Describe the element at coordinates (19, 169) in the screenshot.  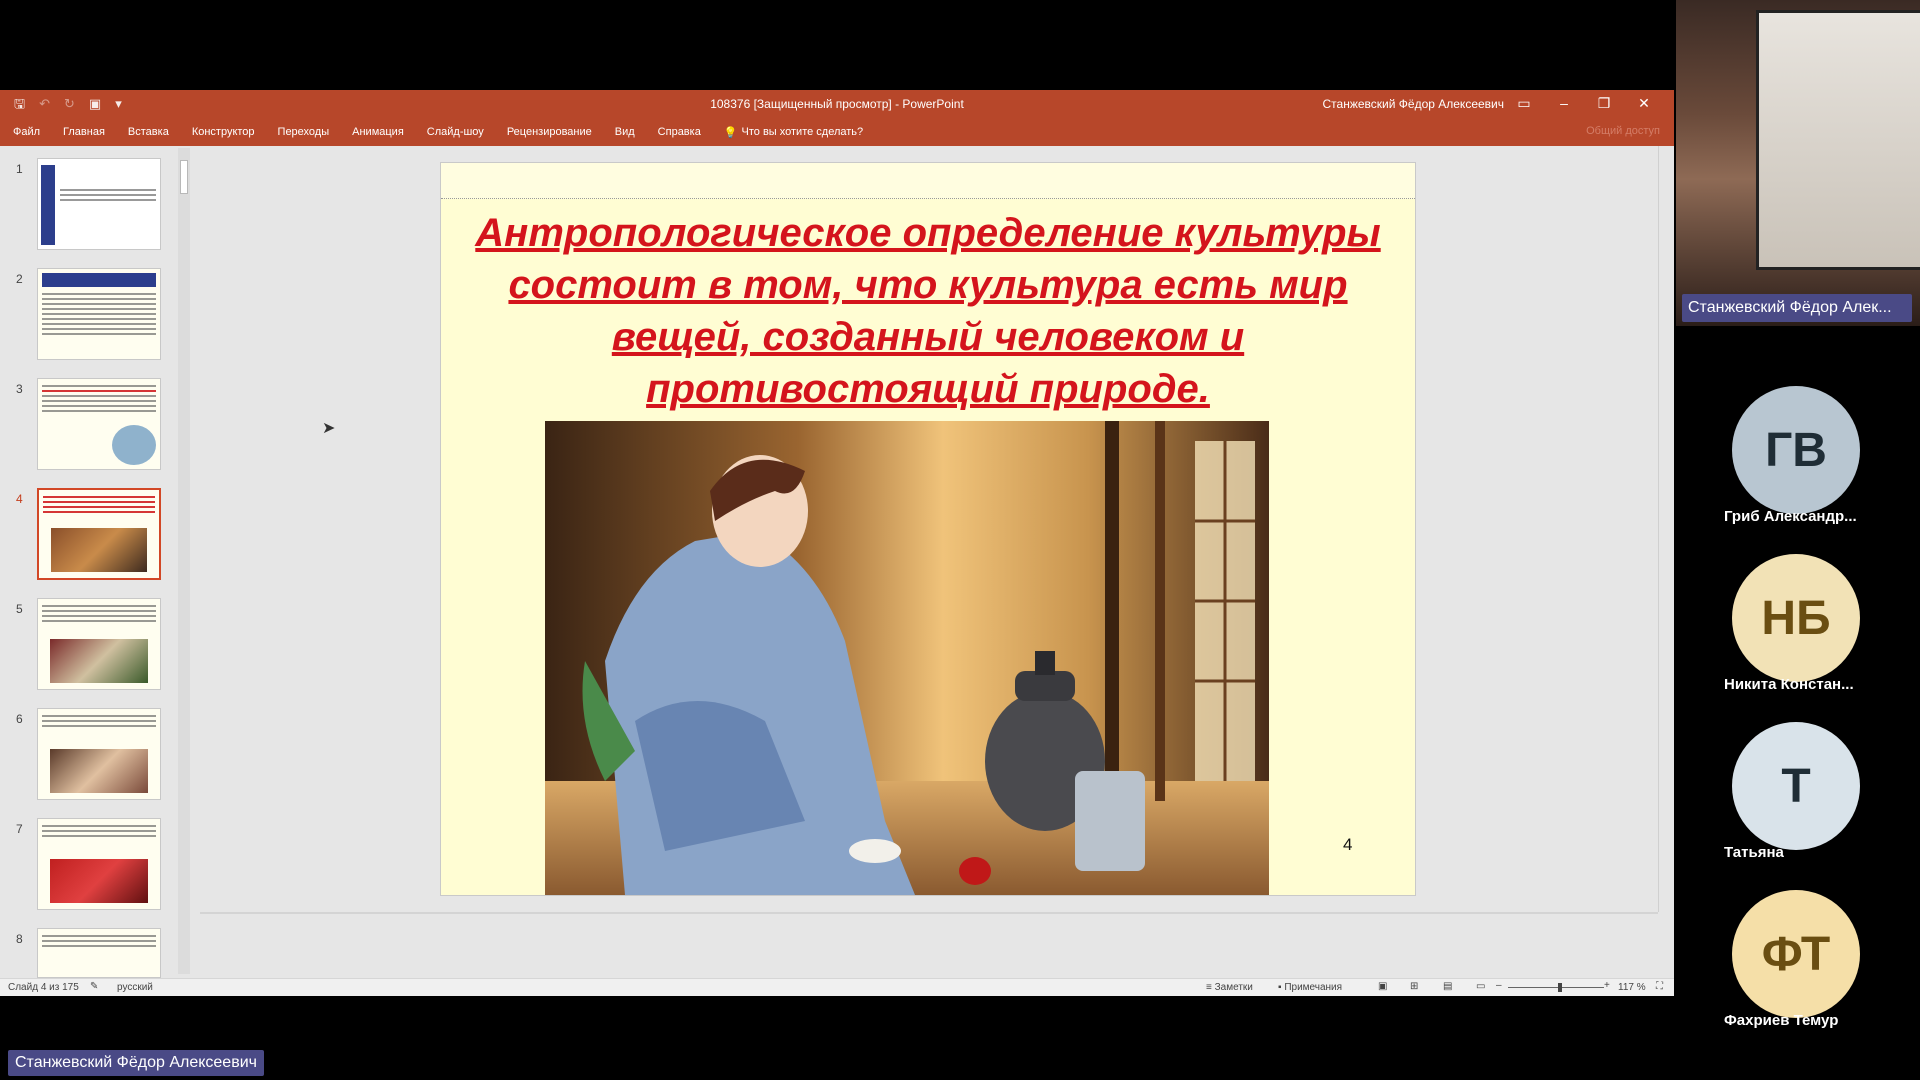
I see `thumbnail-number: 1` at that location.